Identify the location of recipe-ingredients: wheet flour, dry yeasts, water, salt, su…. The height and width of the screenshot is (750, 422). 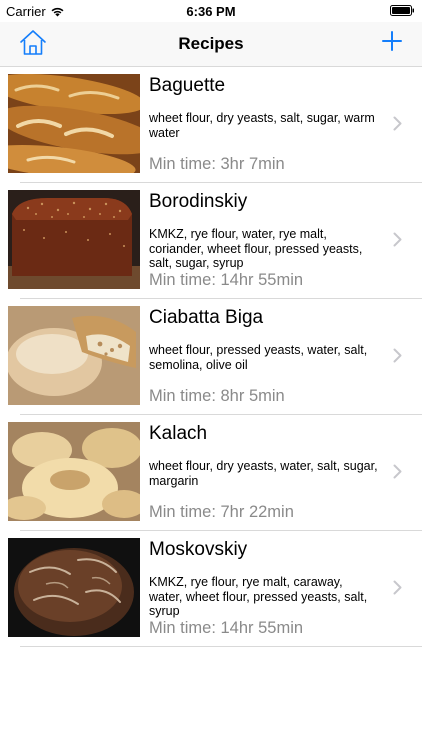
(263, 473).